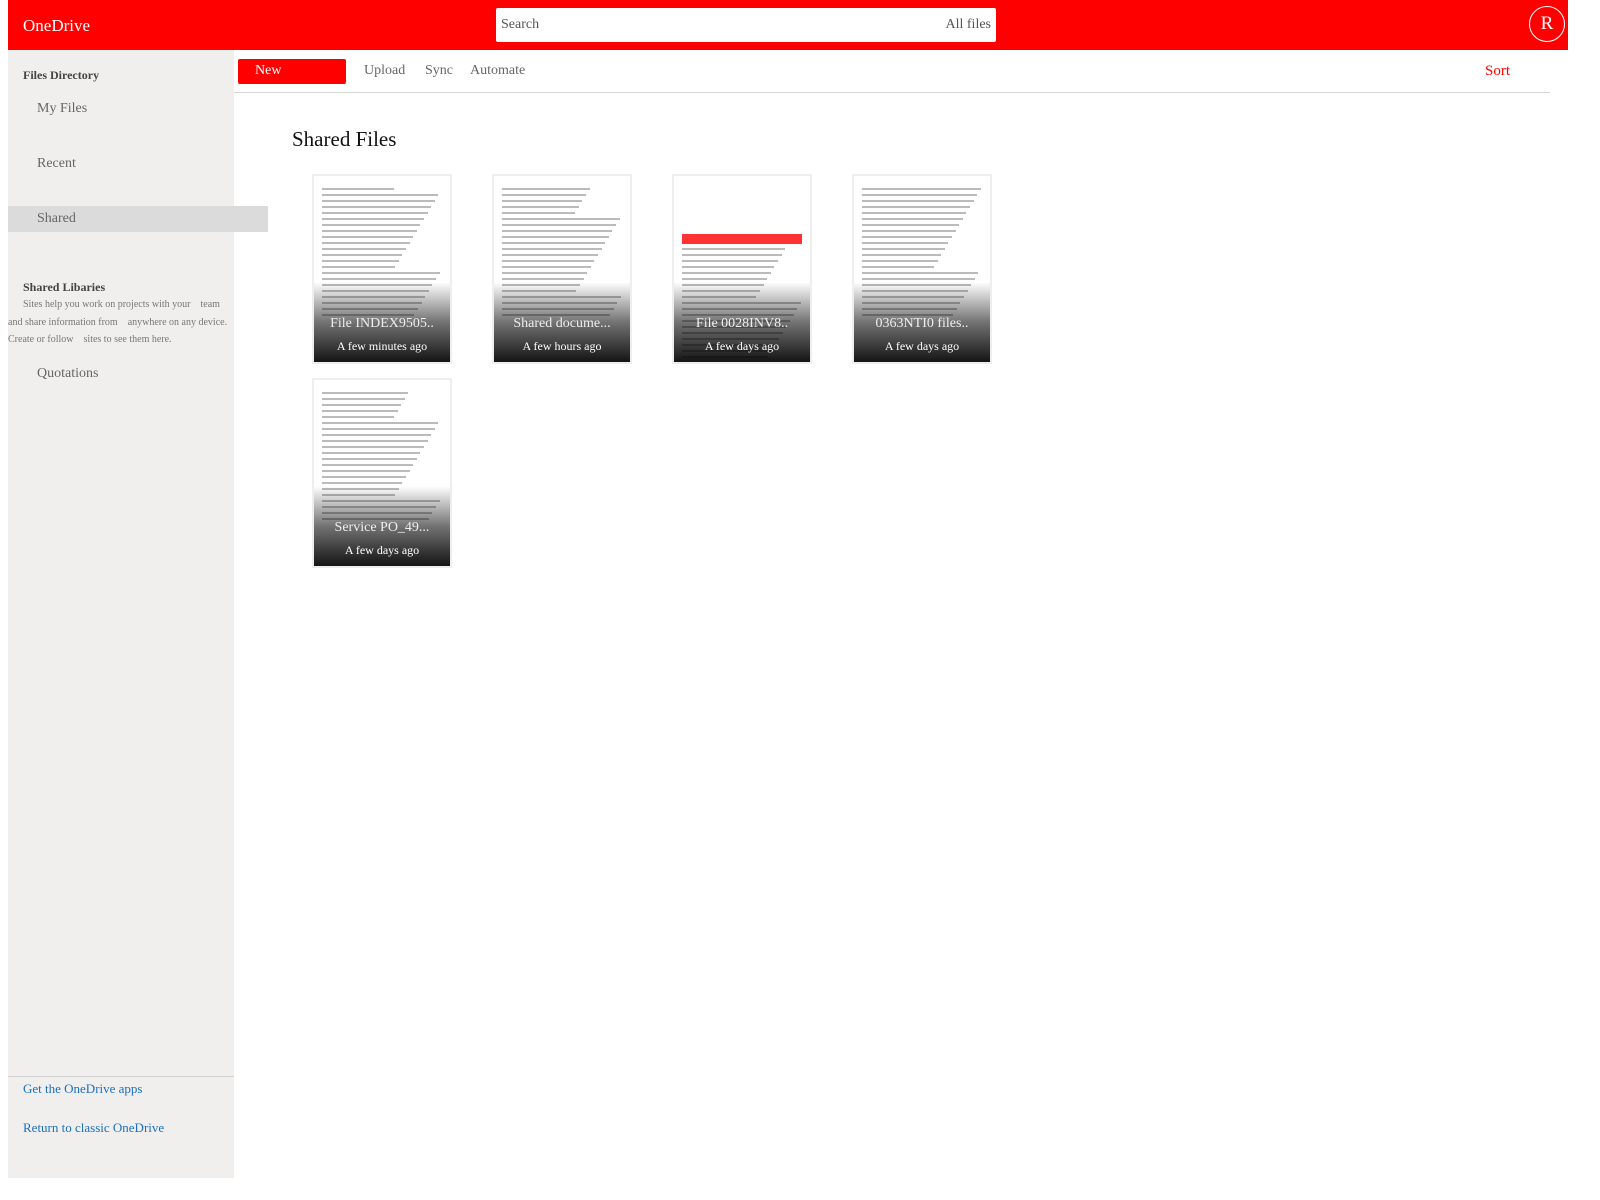 The height and width of the screenshot is (1200, 1600). What do you see at coordinates (384, 71) in the screenshot?
I see `upload-button: Upload` at bounding box center [384, 71].